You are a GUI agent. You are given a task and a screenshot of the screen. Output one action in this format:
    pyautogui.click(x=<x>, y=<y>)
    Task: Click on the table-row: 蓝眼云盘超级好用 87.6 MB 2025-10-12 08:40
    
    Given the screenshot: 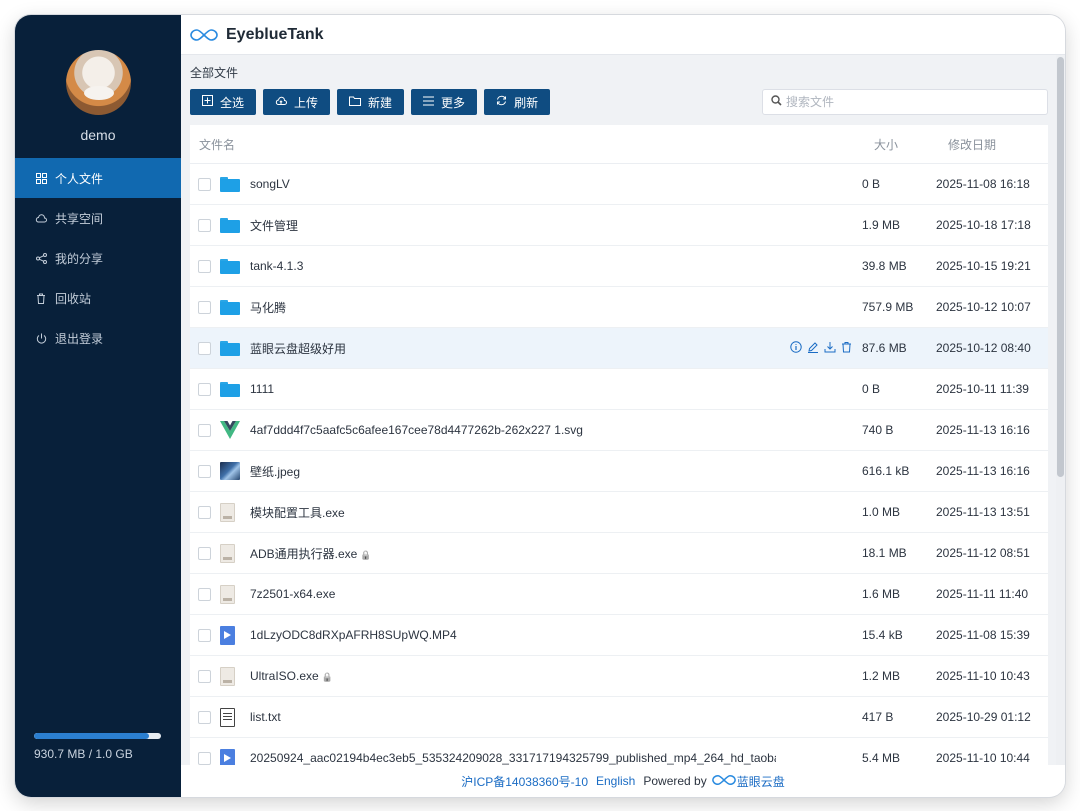 What is the action you would take?
    pyautogui.click(x=619, y=348)
    